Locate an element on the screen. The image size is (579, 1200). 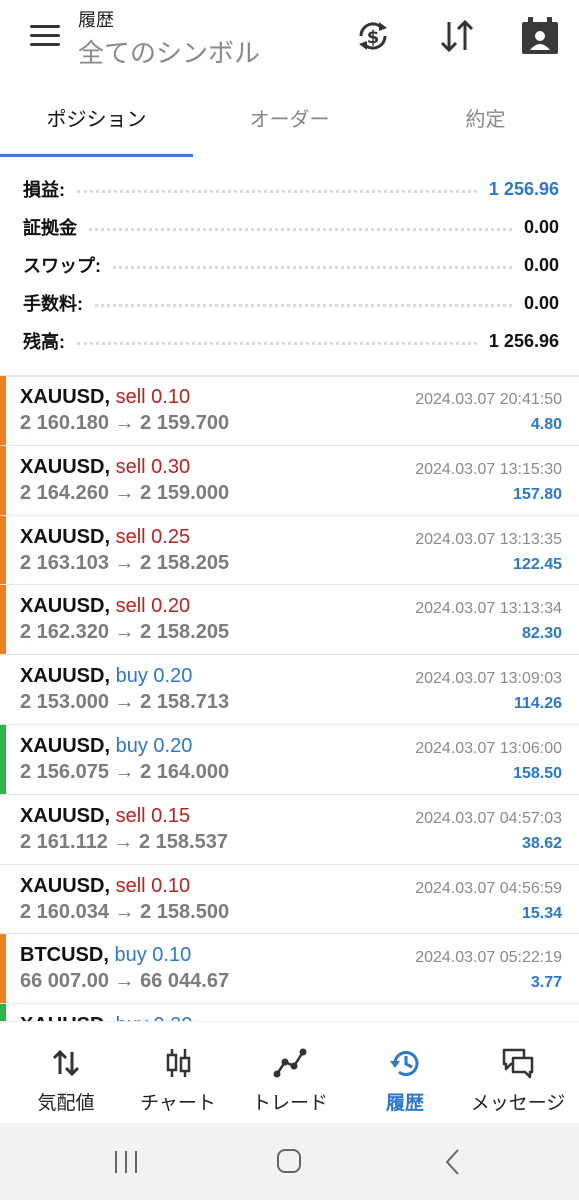
trade-time: 2024.03.07 05:22:19 is located at coordinates (488, 958).